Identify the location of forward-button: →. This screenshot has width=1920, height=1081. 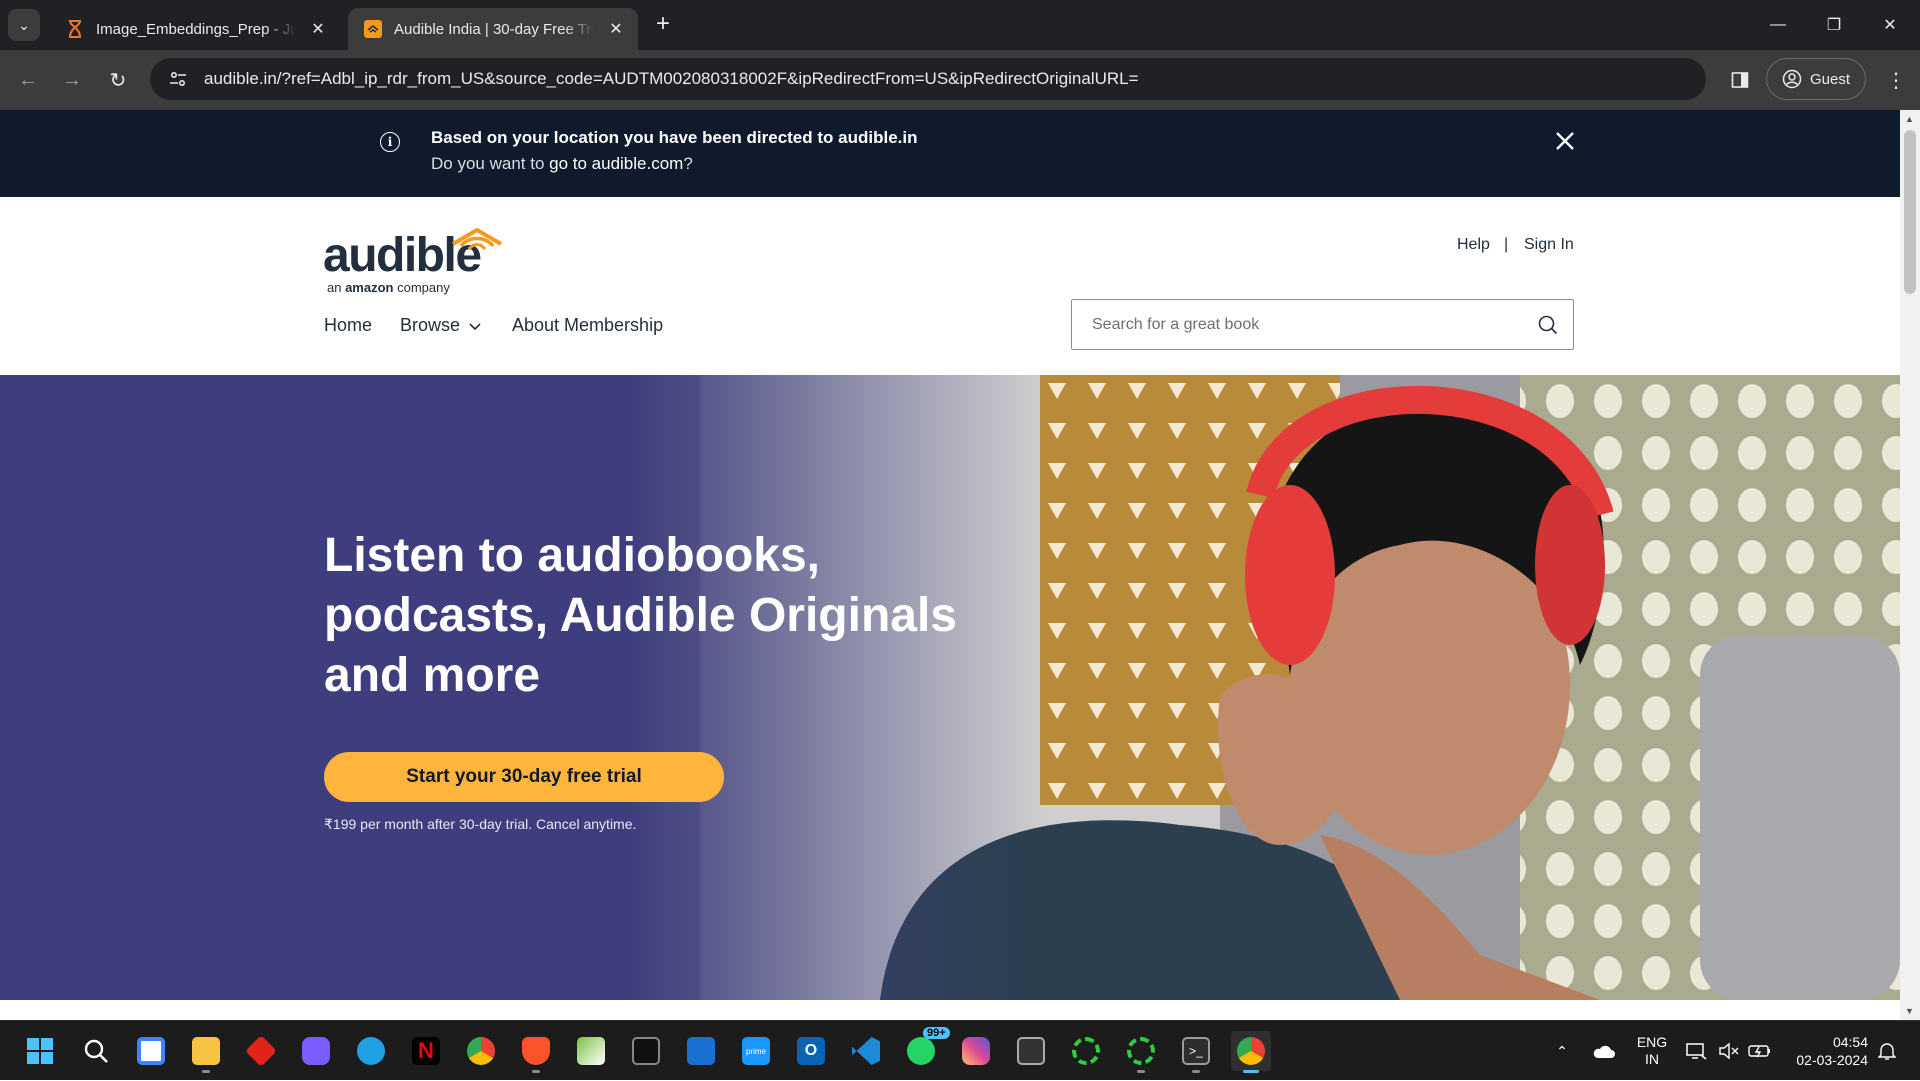
(72, 80).